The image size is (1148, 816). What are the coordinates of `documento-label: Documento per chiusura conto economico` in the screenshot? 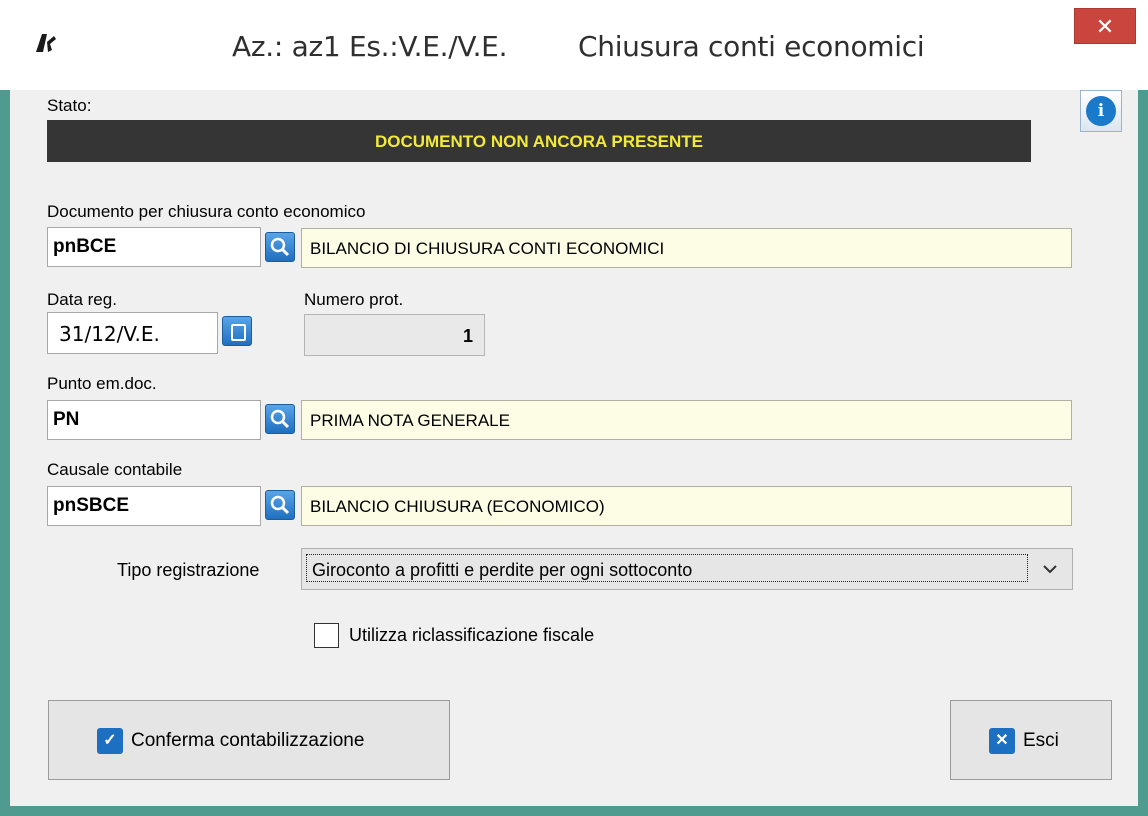 It's located at (206, 211).